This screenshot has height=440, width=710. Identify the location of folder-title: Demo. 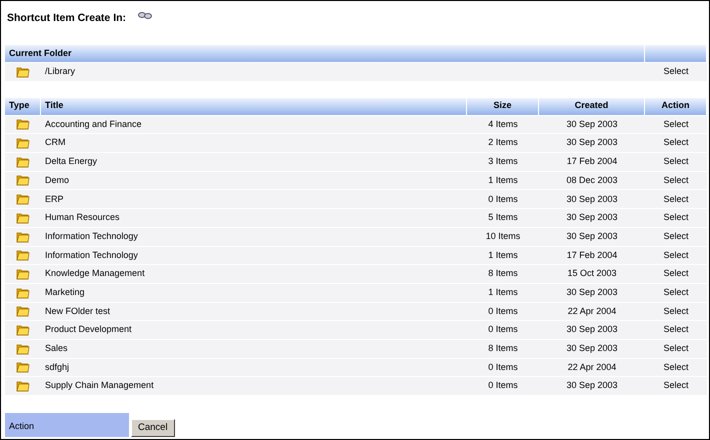
(254, 181).